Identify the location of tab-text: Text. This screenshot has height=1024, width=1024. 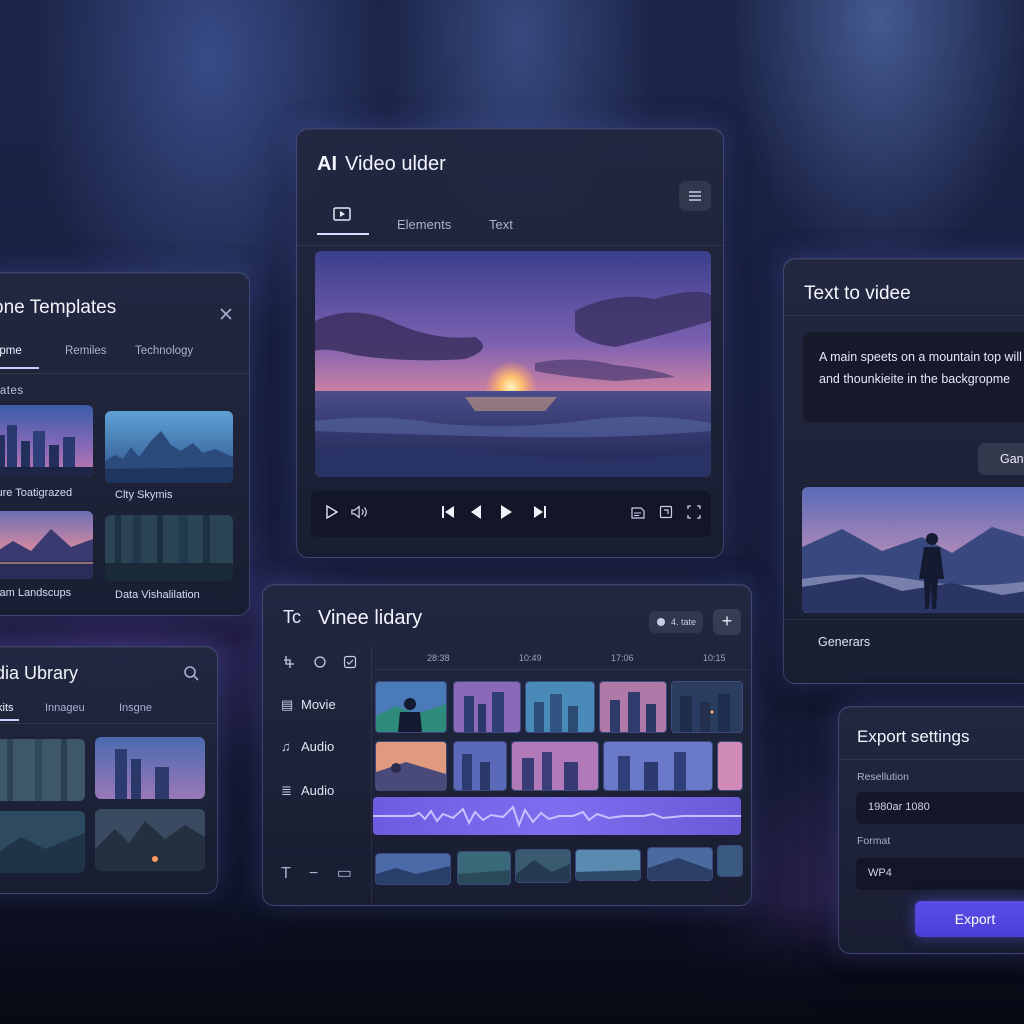
(501, 224).